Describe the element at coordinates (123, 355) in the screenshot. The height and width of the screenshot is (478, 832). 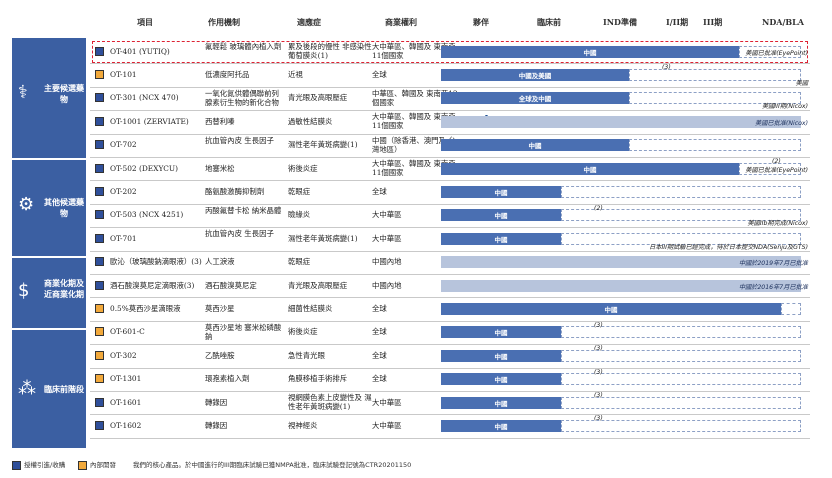
I see `drug-name: OT-302` at that location.